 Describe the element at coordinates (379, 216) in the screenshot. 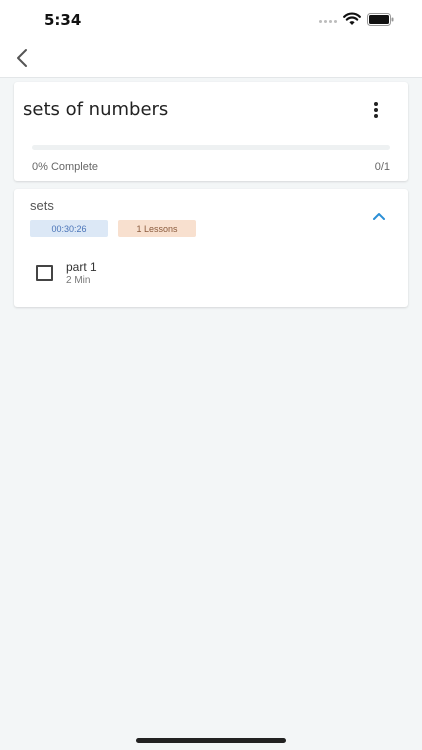

I see `chevron-up-icon` at that location.